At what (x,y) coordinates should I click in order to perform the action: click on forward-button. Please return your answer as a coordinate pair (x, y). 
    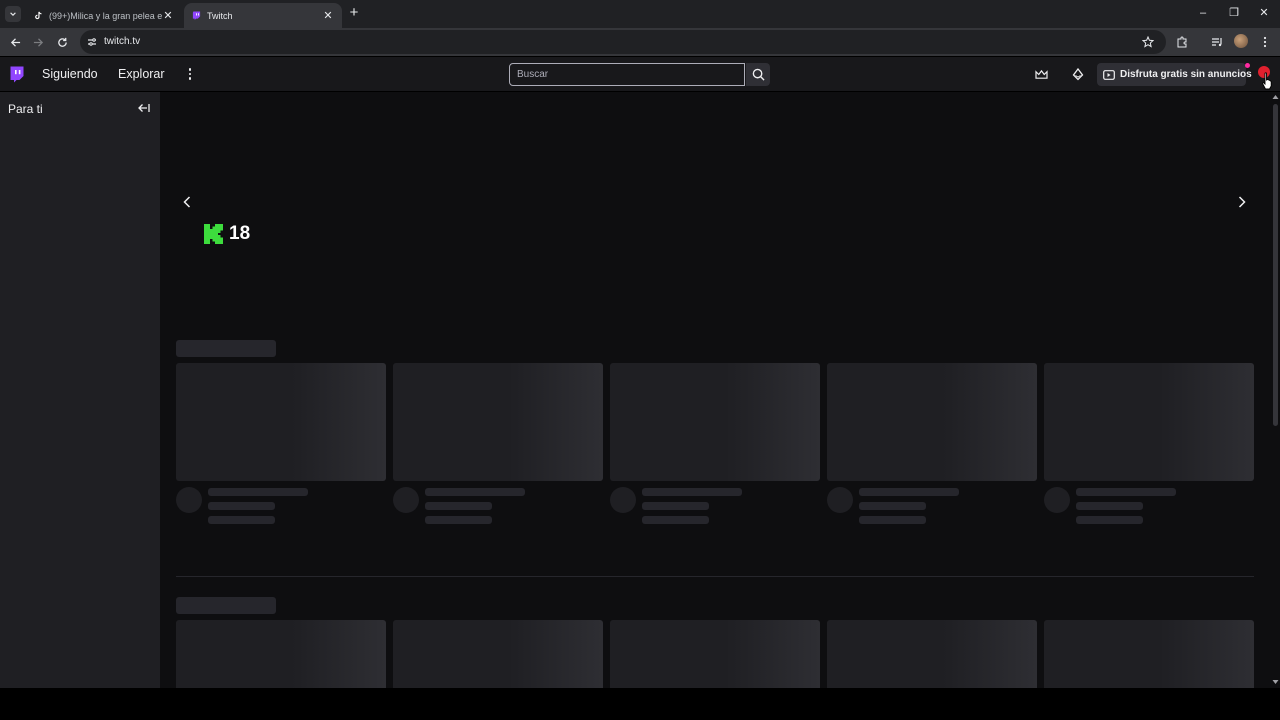
    Looking at the image, I should click on (38, 42).